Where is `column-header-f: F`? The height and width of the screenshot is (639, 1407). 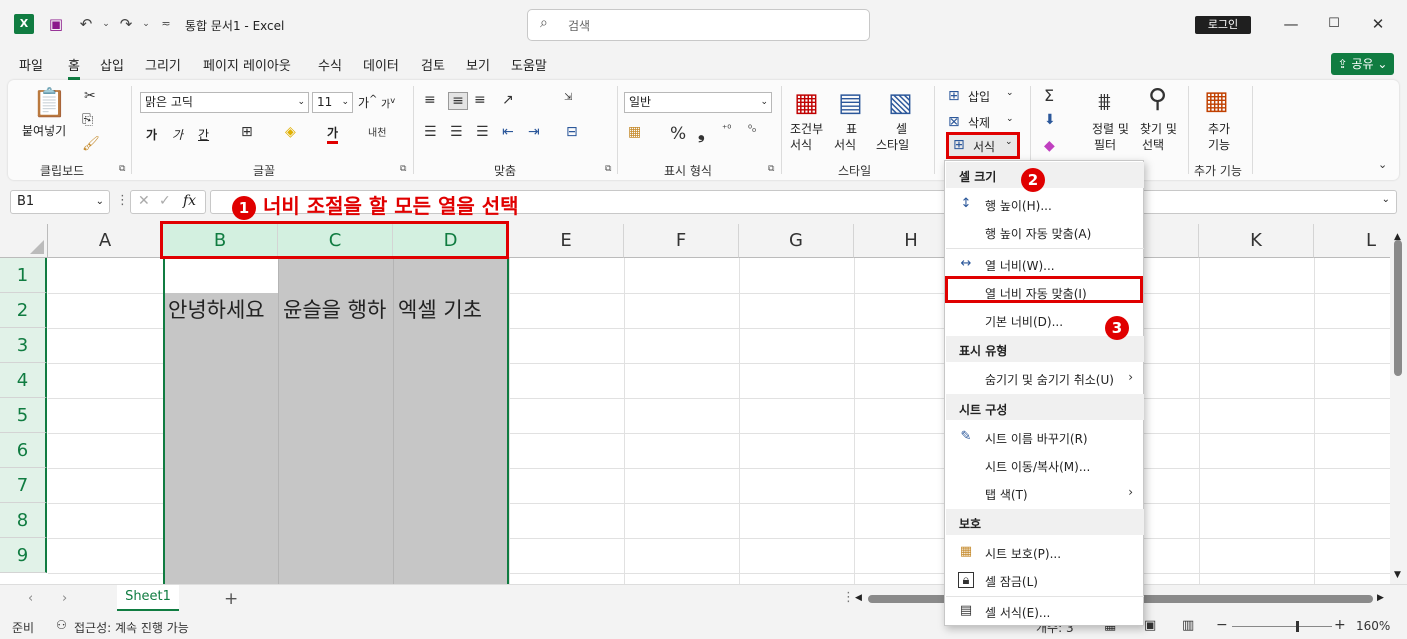
column-header-f: F is located at coordinates (681, 241).